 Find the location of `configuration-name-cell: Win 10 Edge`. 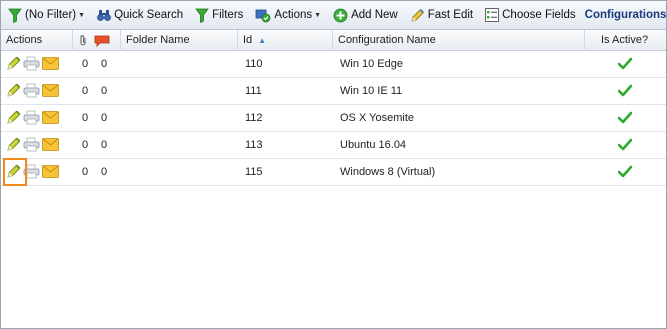

configuration-name-cell: Win 10 Edge is located at coordinates (371, 64).